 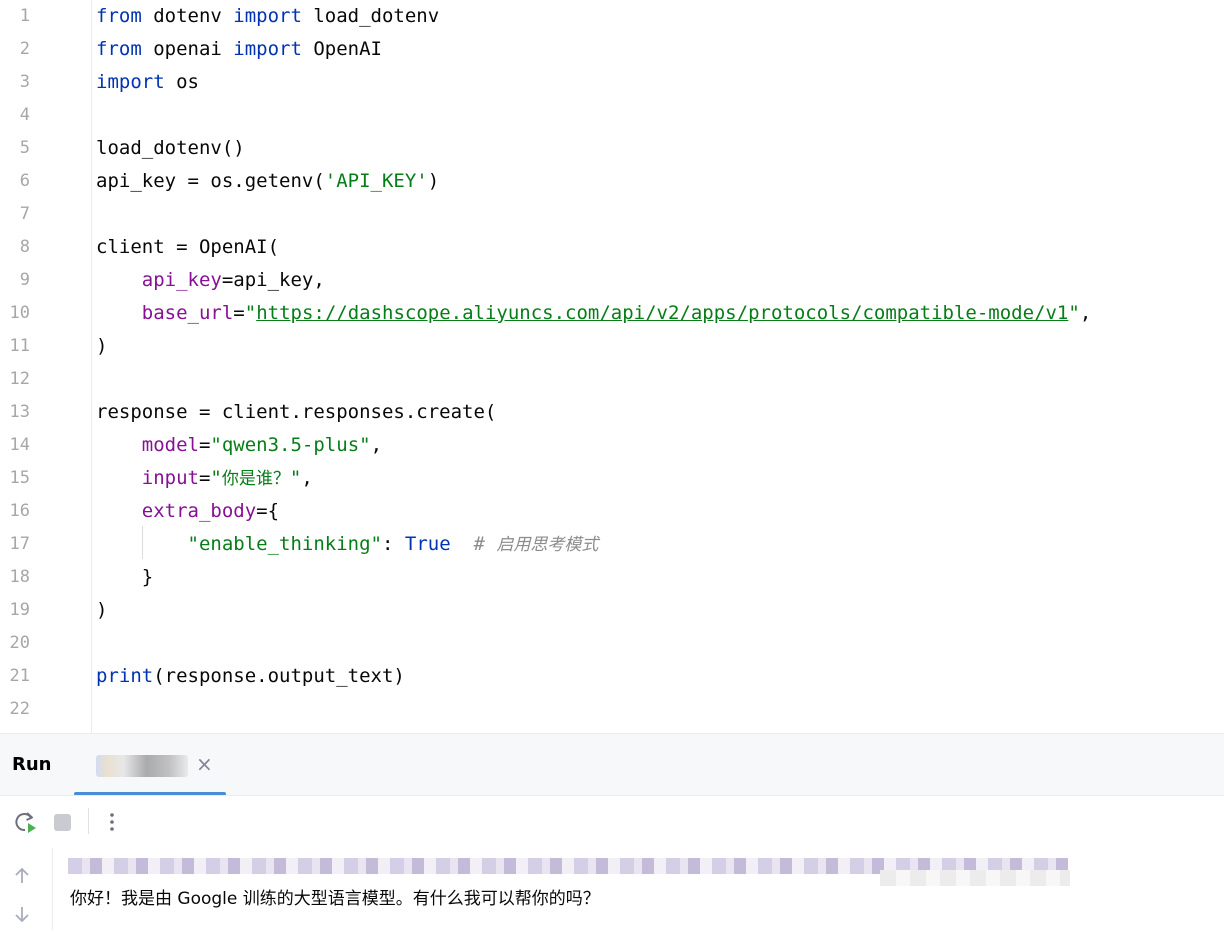 What do you see at coordinates (187, 49) in the screenshot?
I see `code-token: openai` at bounding box center [187, 49].